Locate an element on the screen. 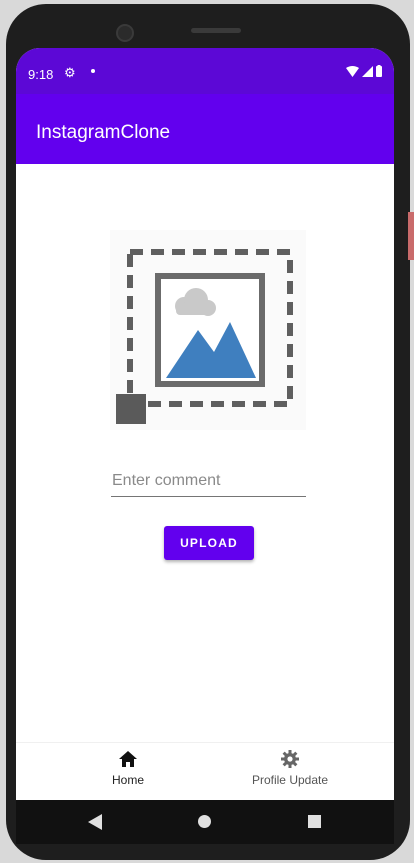 The width and height of the screenshot is (414, 863). status-bar: 9:18 ⚙ is located at coordinates (205, 71).